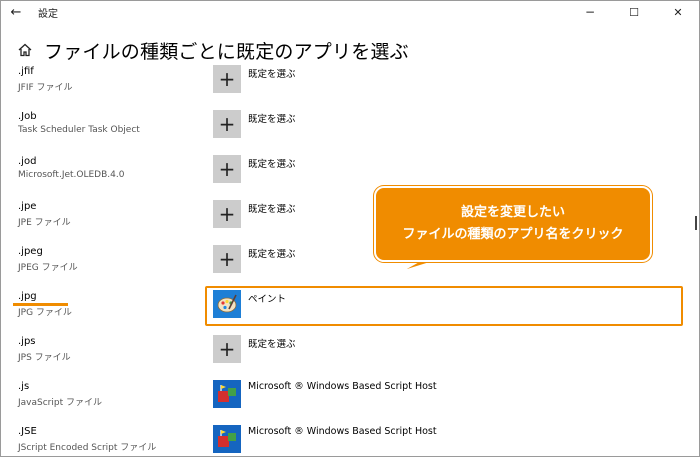  What do you see at coordinates (45, 88) in the screenshot?
I see `file-description: JFIF ファイル` at bounding box center [45, 88].